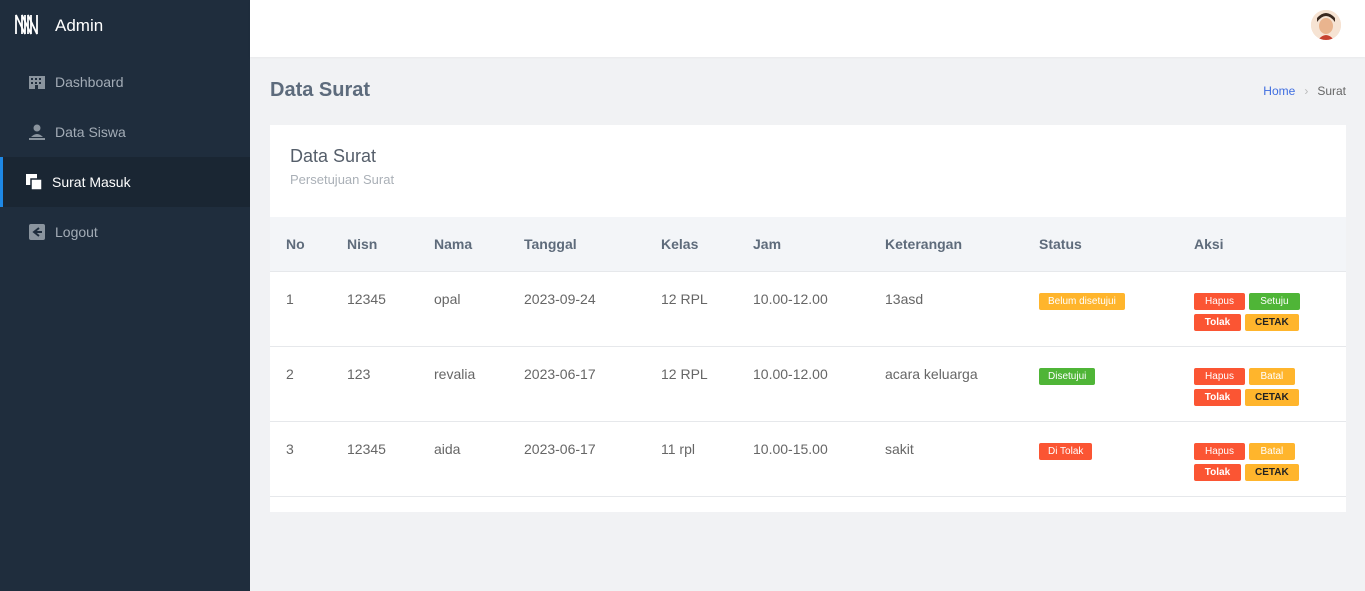 The width and height of the screenshot is (1365, 591). What do you see at coordinates (1262, 244) in the screenshot?
I see `column-header: Aksi` at bounding box center [1262, 244].